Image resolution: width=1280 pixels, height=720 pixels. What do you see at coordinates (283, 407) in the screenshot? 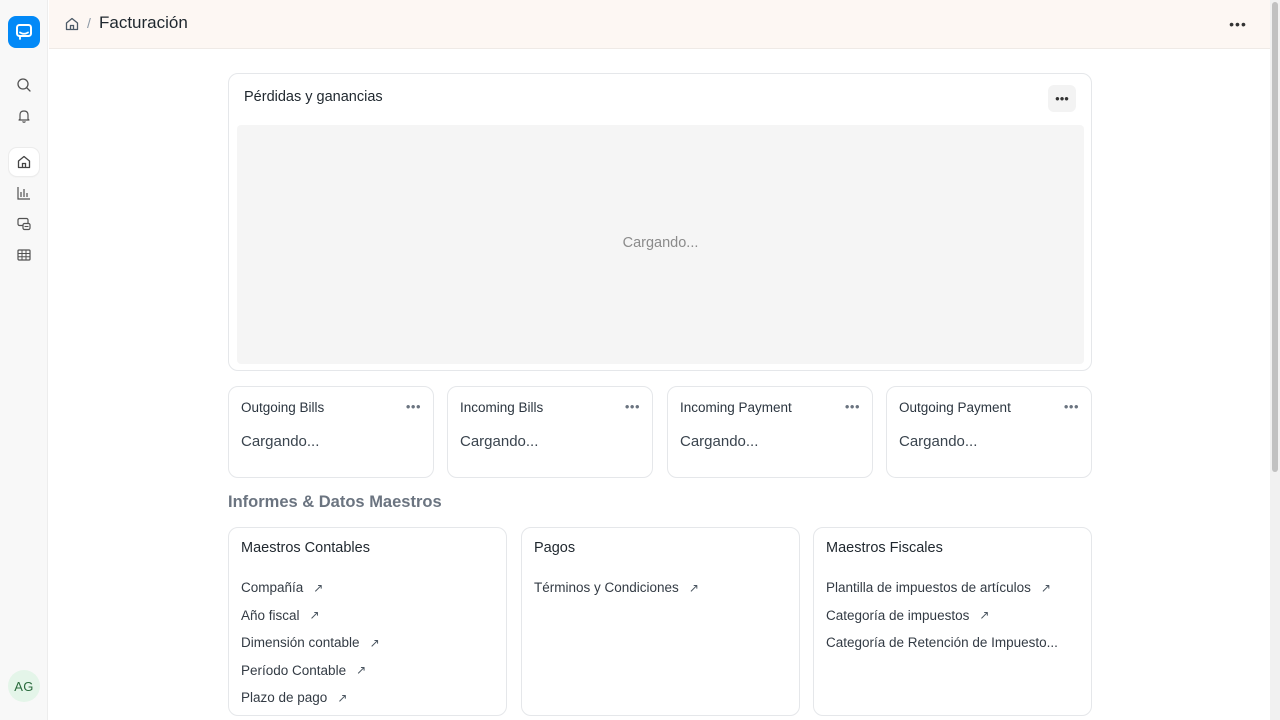
I see `number-card-title: Outgoing Bills` at bounding box center [283, 407].